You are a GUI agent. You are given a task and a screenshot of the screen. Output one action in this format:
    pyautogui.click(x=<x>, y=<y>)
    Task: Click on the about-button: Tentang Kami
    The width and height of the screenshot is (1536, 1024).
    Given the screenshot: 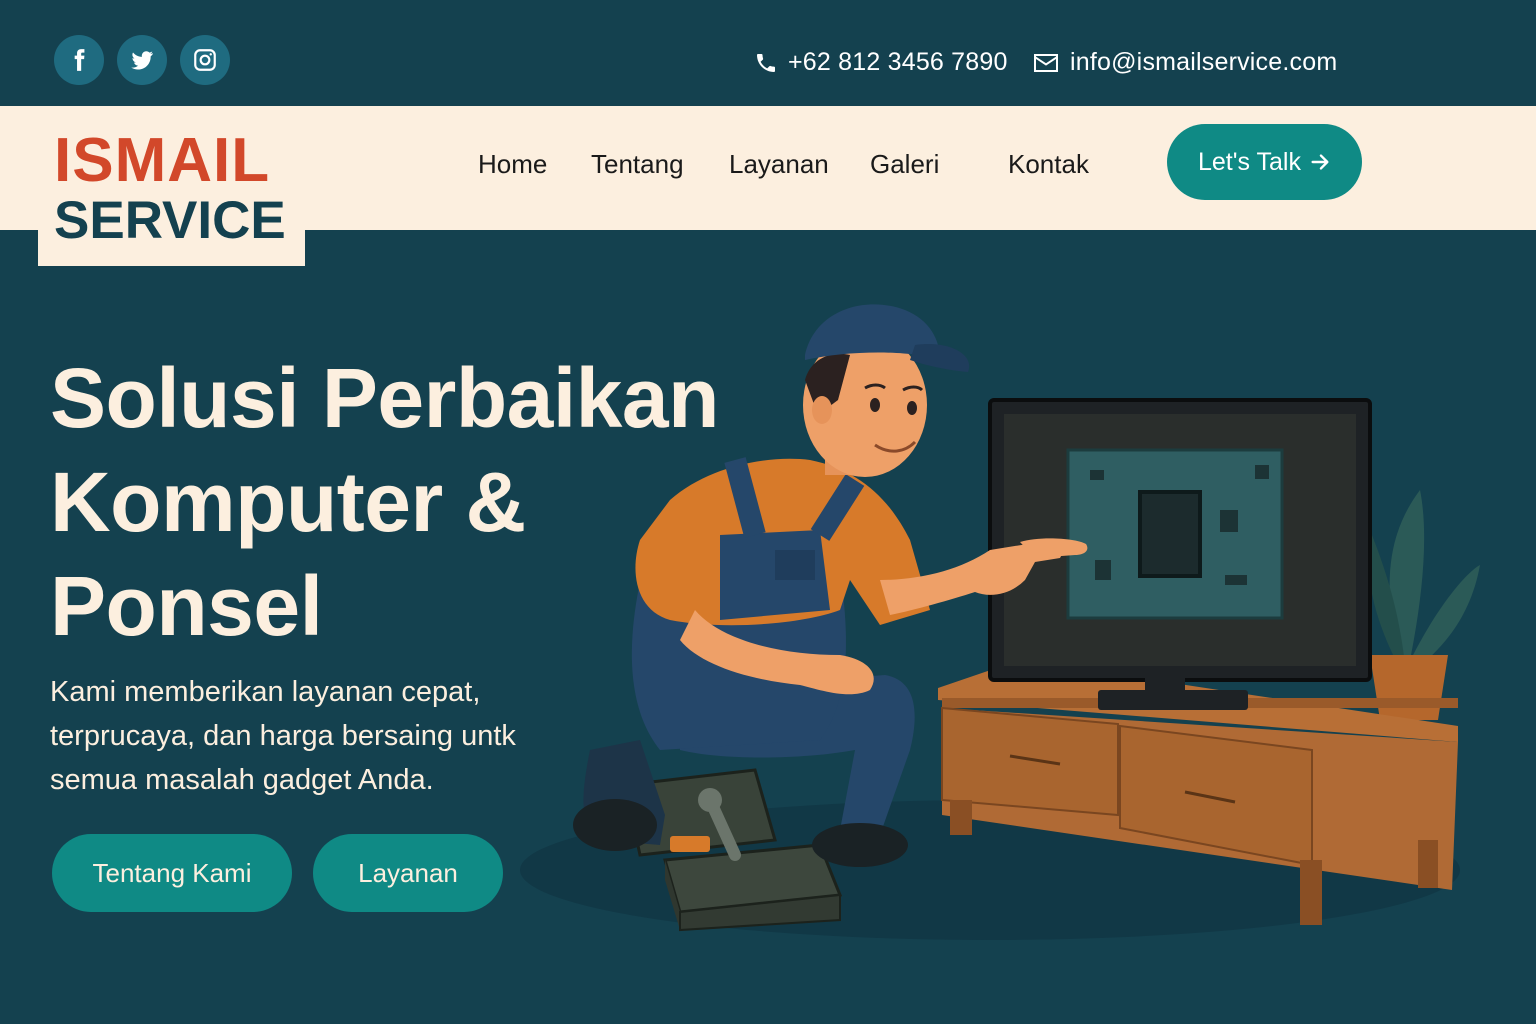 What is the action you would take?
    pyautogui.click(x=172, y=873)
    